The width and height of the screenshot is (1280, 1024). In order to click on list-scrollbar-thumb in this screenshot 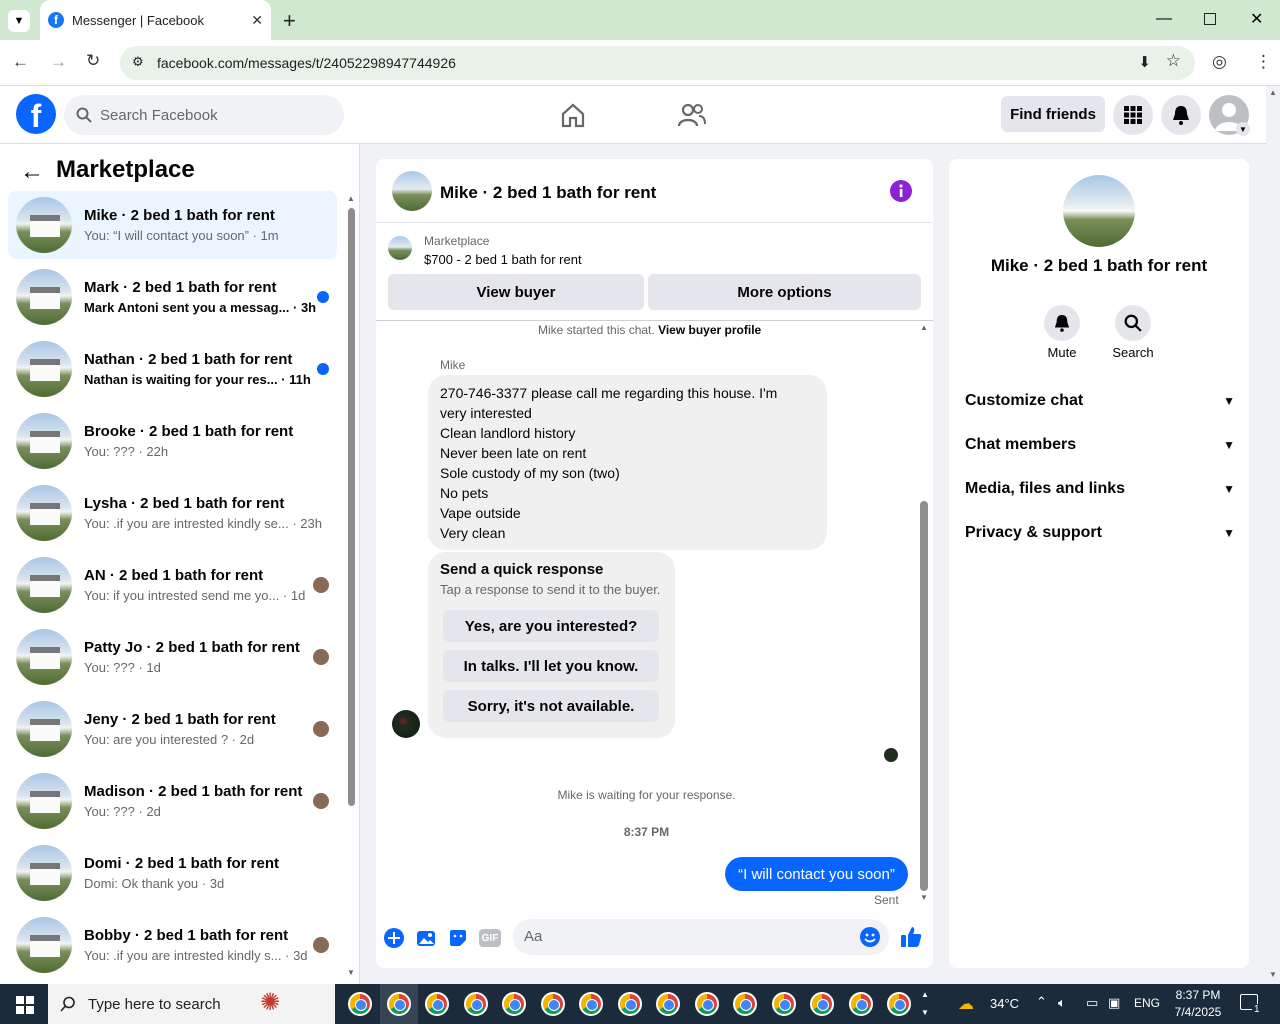, I will do `click(351, 507)`.